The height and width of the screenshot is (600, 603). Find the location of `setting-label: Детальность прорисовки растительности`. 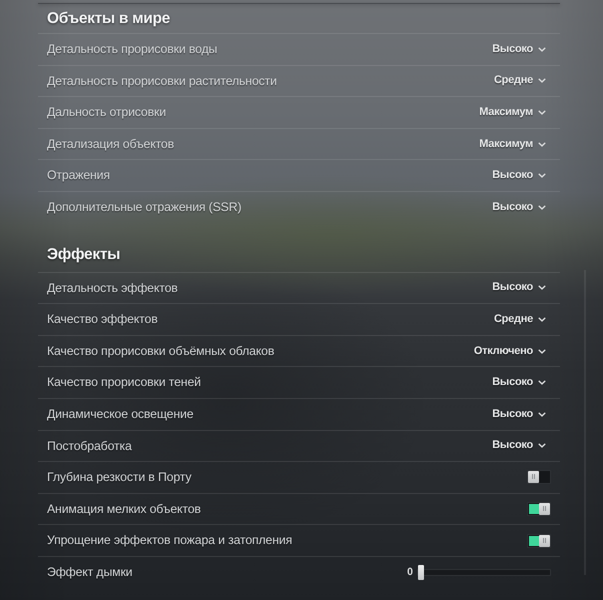

setting-label: Детальность прорисовки растительности is located at coordinates (162, 81).